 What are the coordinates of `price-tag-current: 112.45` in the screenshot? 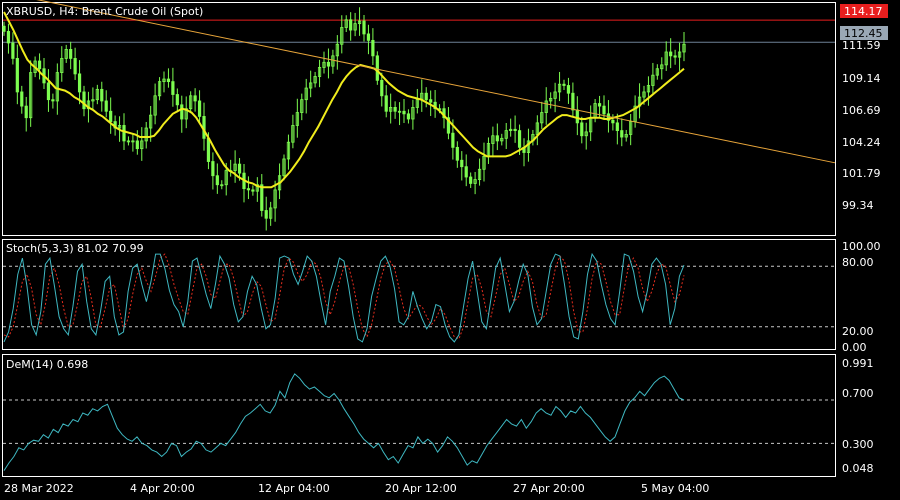 It's located at (863, 33).